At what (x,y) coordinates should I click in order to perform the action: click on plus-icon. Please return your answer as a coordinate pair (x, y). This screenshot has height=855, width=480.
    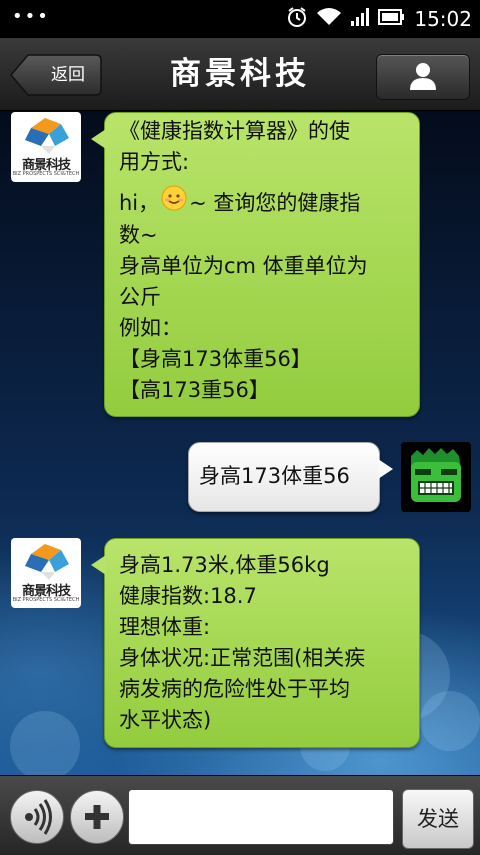
    Looking at the image, I should click on (97, 817).